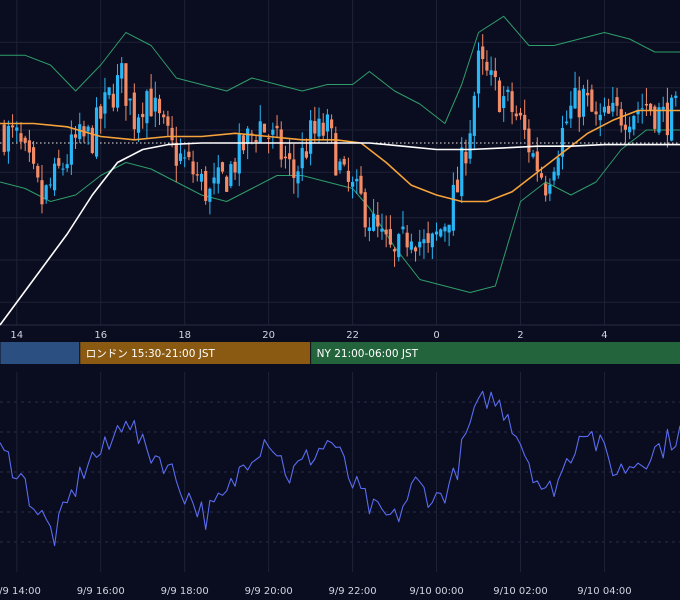  I want to click on price-x-tick-label: 14, so click(16, 335).